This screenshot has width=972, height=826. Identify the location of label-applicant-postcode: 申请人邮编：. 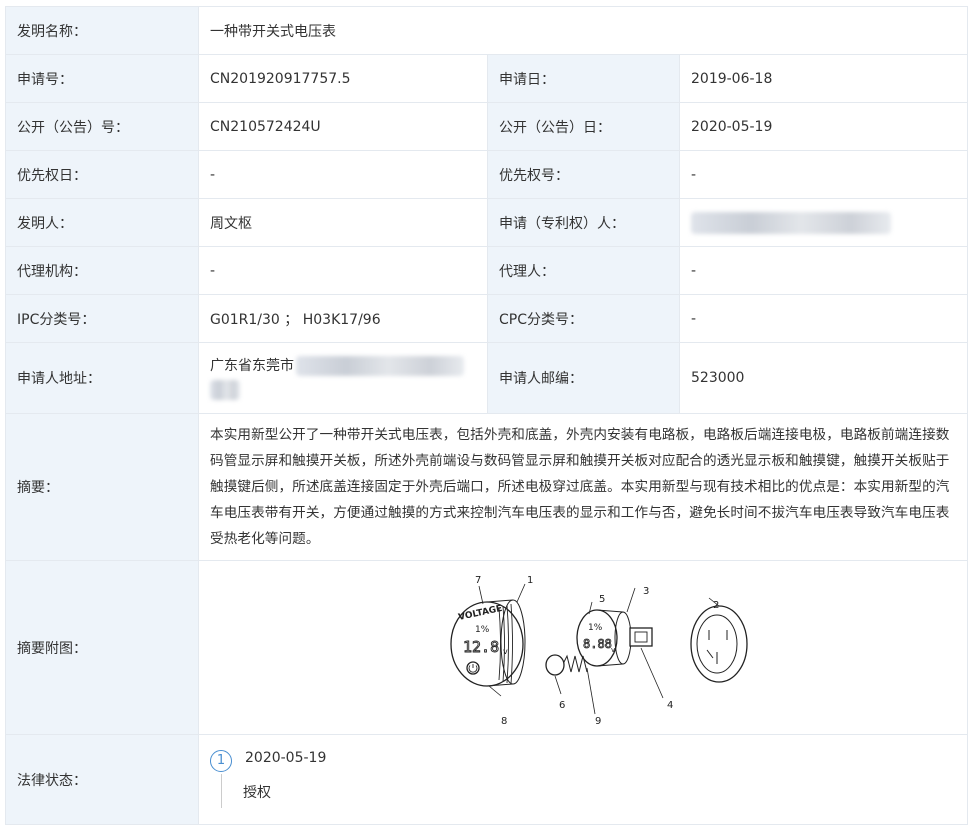
(583, 378).